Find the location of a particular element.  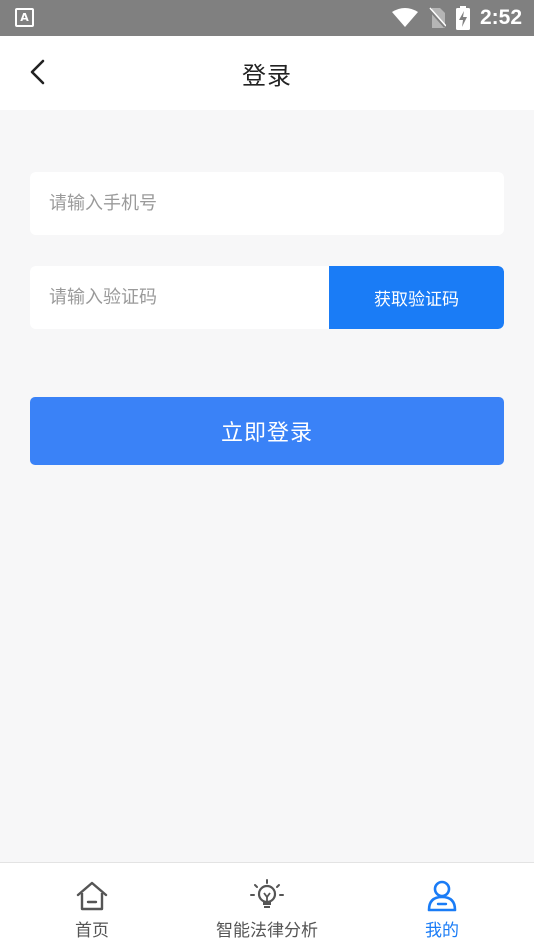

a-letter-icon: A is located at coordinates (24, 17).